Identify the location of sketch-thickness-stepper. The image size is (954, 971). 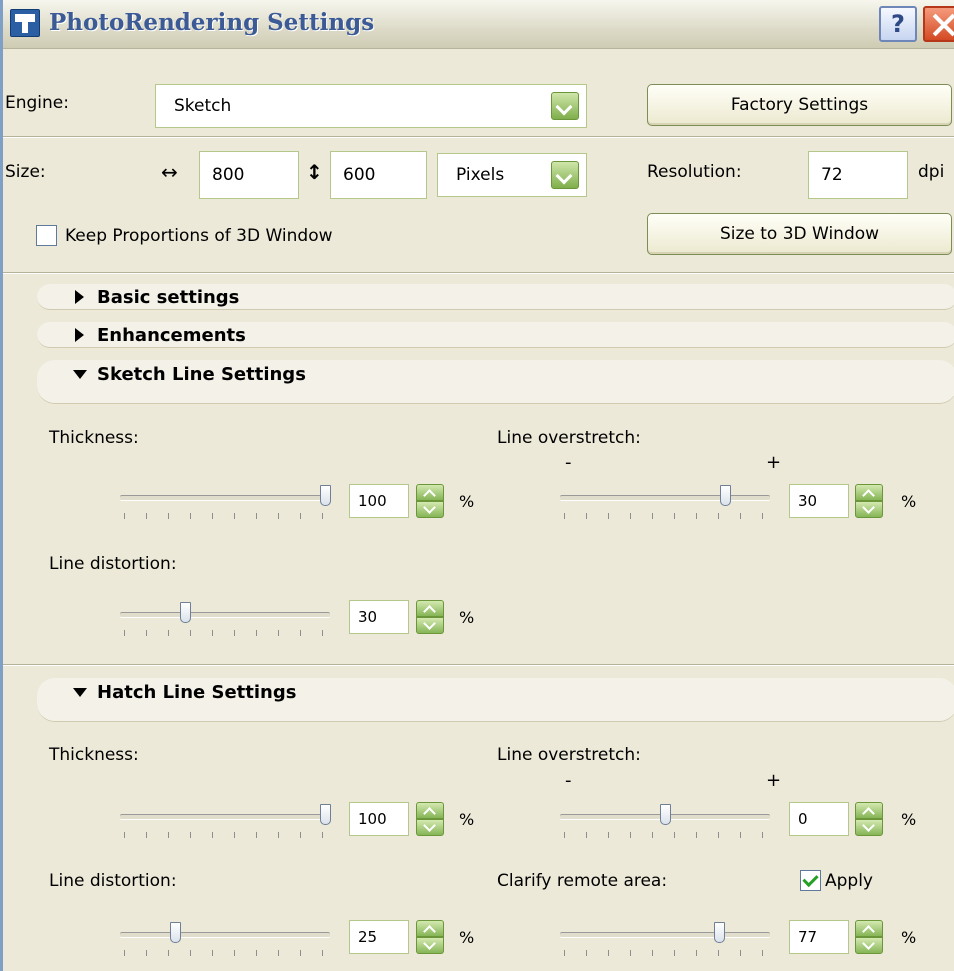
(430, 501).